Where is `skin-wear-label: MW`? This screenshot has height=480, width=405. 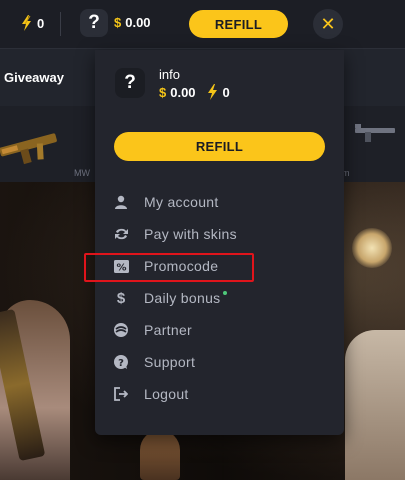
skin-wear-label: MW is located at coordinates (82, 173).